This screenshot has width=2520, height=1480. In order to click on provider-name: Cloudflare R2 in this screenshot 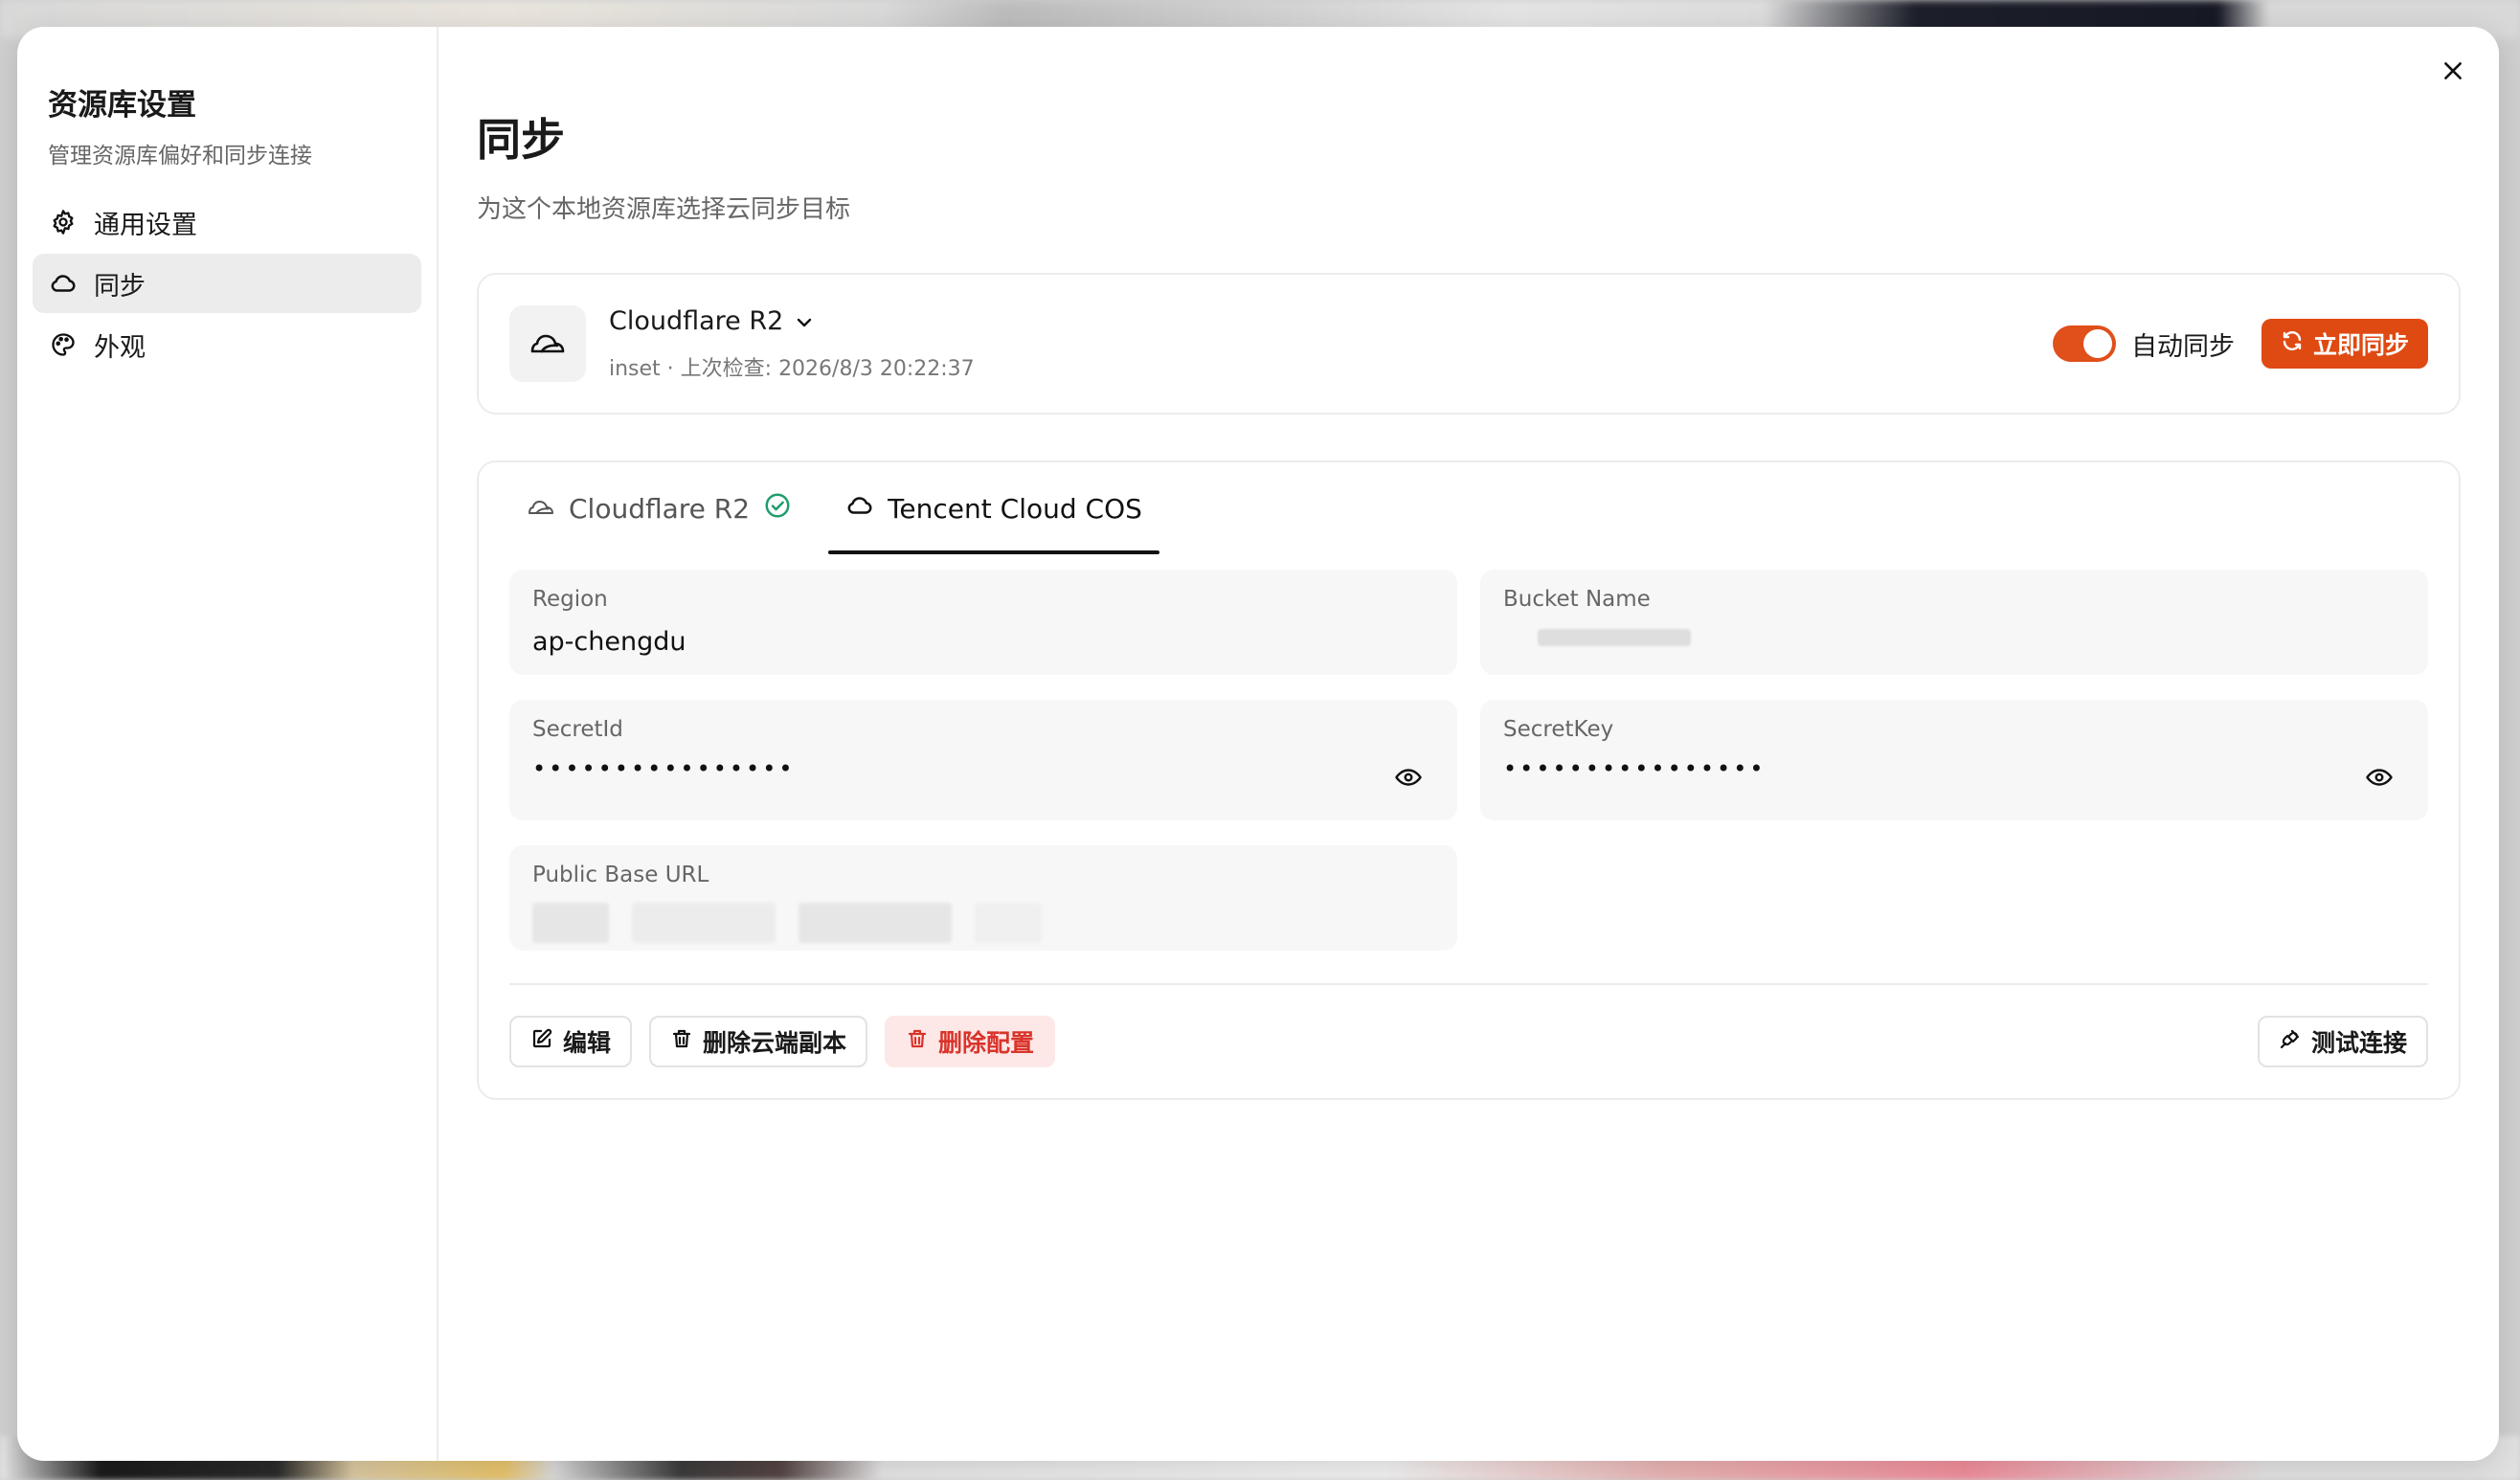, I will do `click(697, 320)`.